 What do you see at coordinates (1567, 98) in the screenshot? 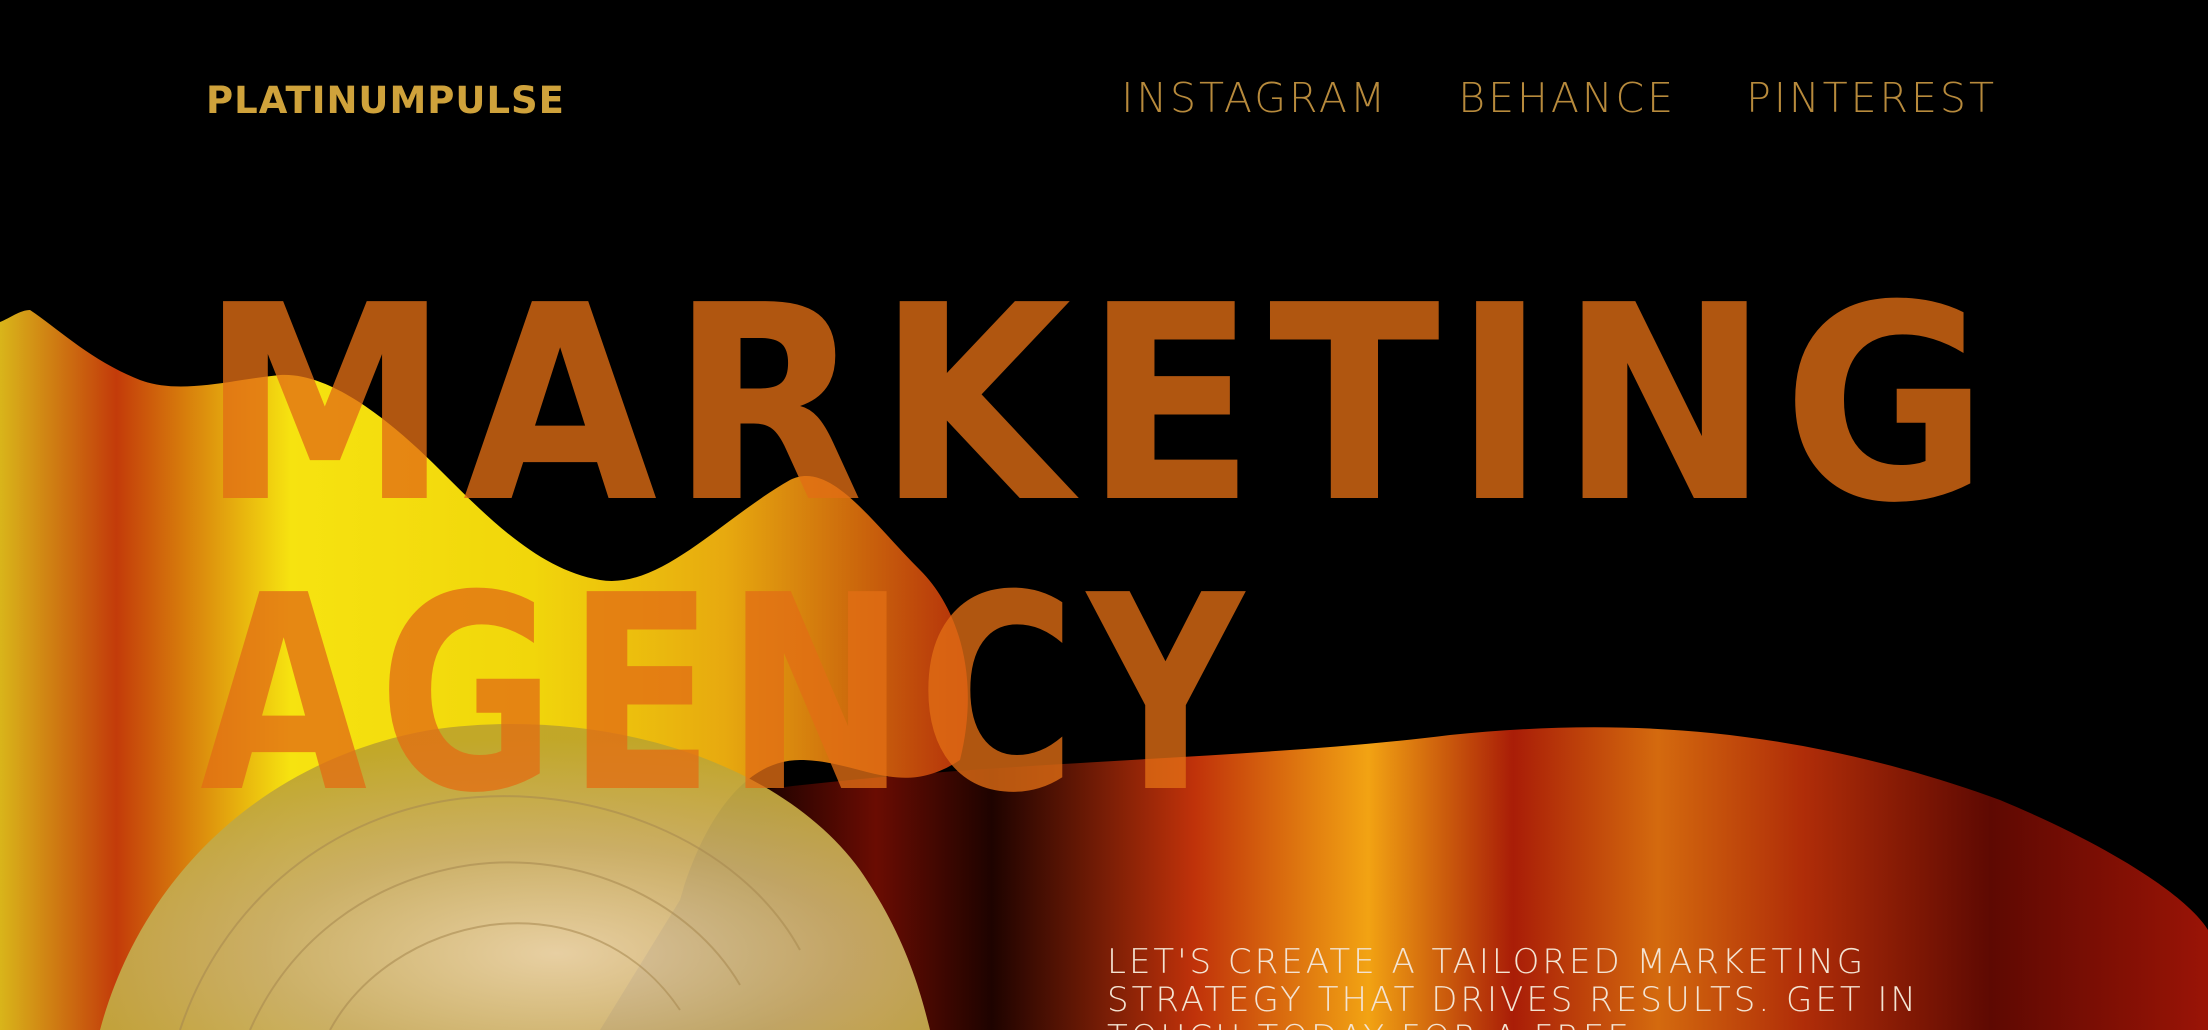
I see `nav-link-behance: BEHANCE` at bounding box center [1567, 98].